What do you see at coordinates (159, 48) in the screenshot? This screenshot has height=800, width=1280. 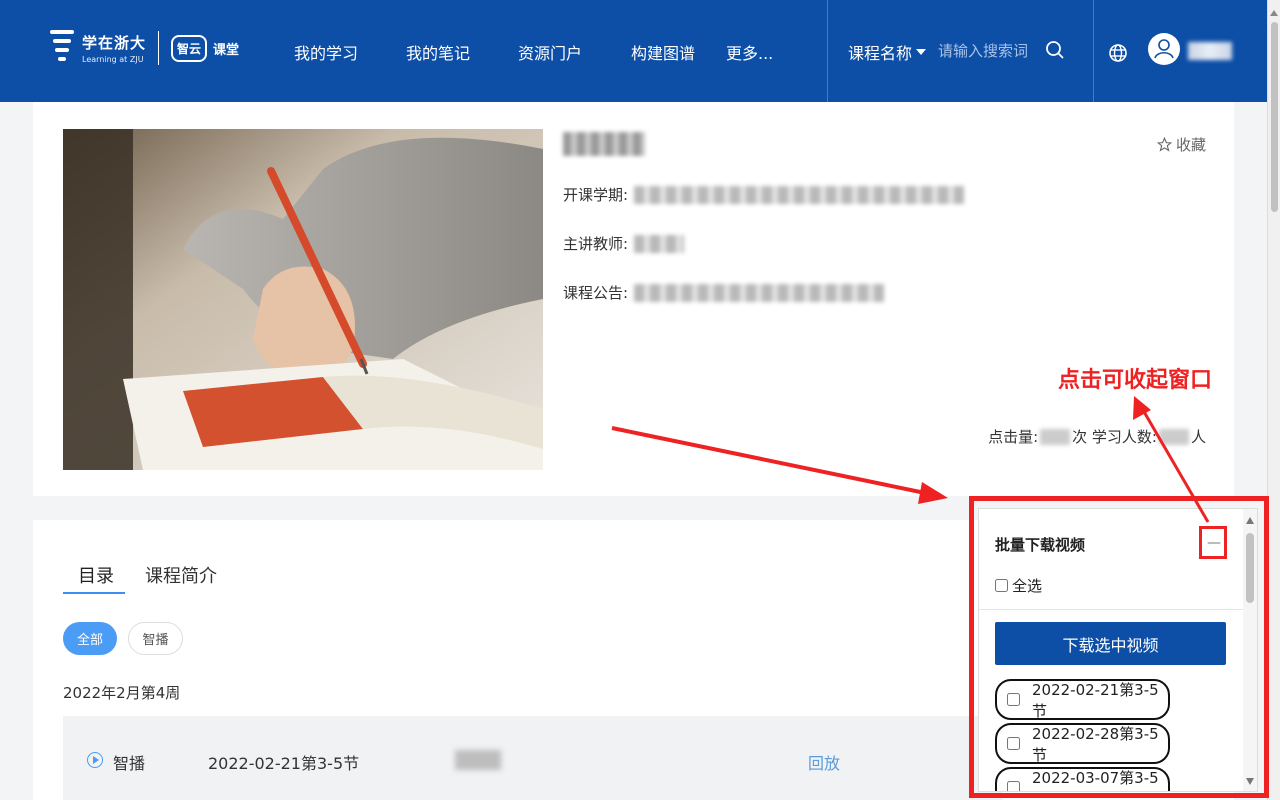 I see `logo-divider` at bounding box center [159, 48].